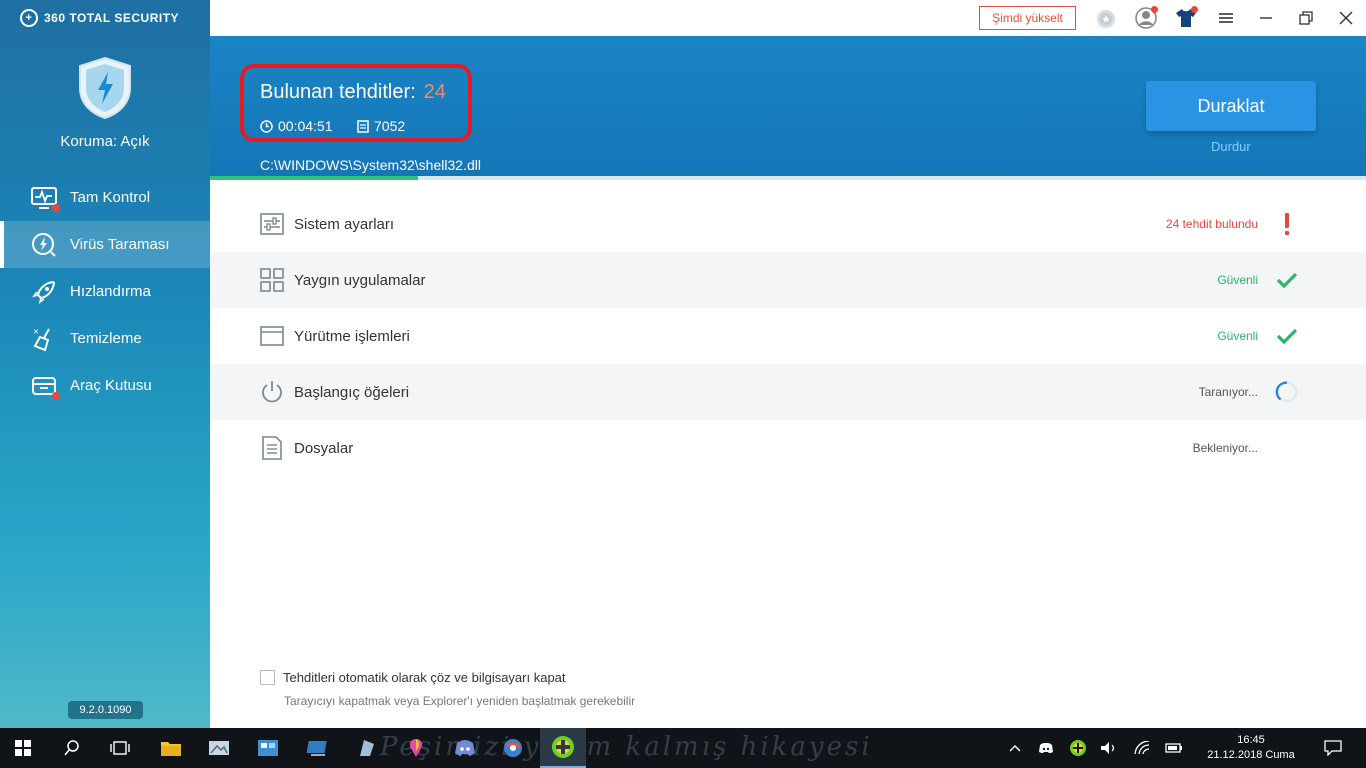 This screenshot has width=1366, height=768. I want to click on version-badge: 9.2.0.1090, so click(105, 710).